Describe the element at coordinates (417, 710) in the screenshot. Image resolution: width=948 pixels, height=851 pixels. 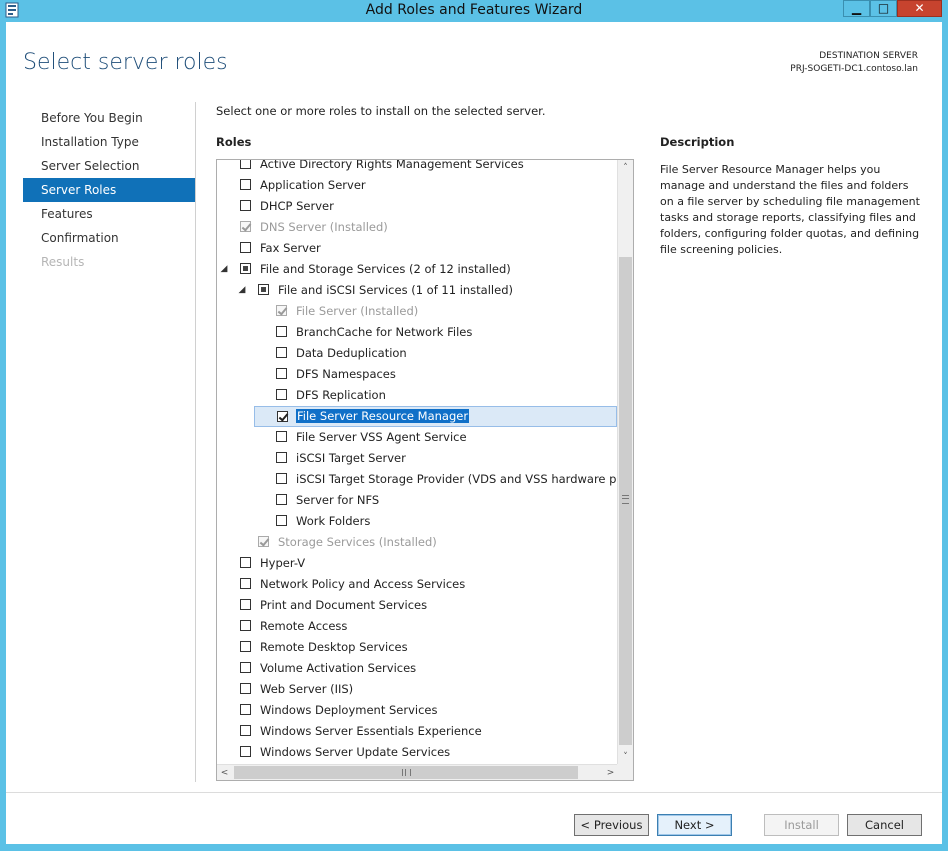
I see `role-item: Windows Deployment Services` at that location.